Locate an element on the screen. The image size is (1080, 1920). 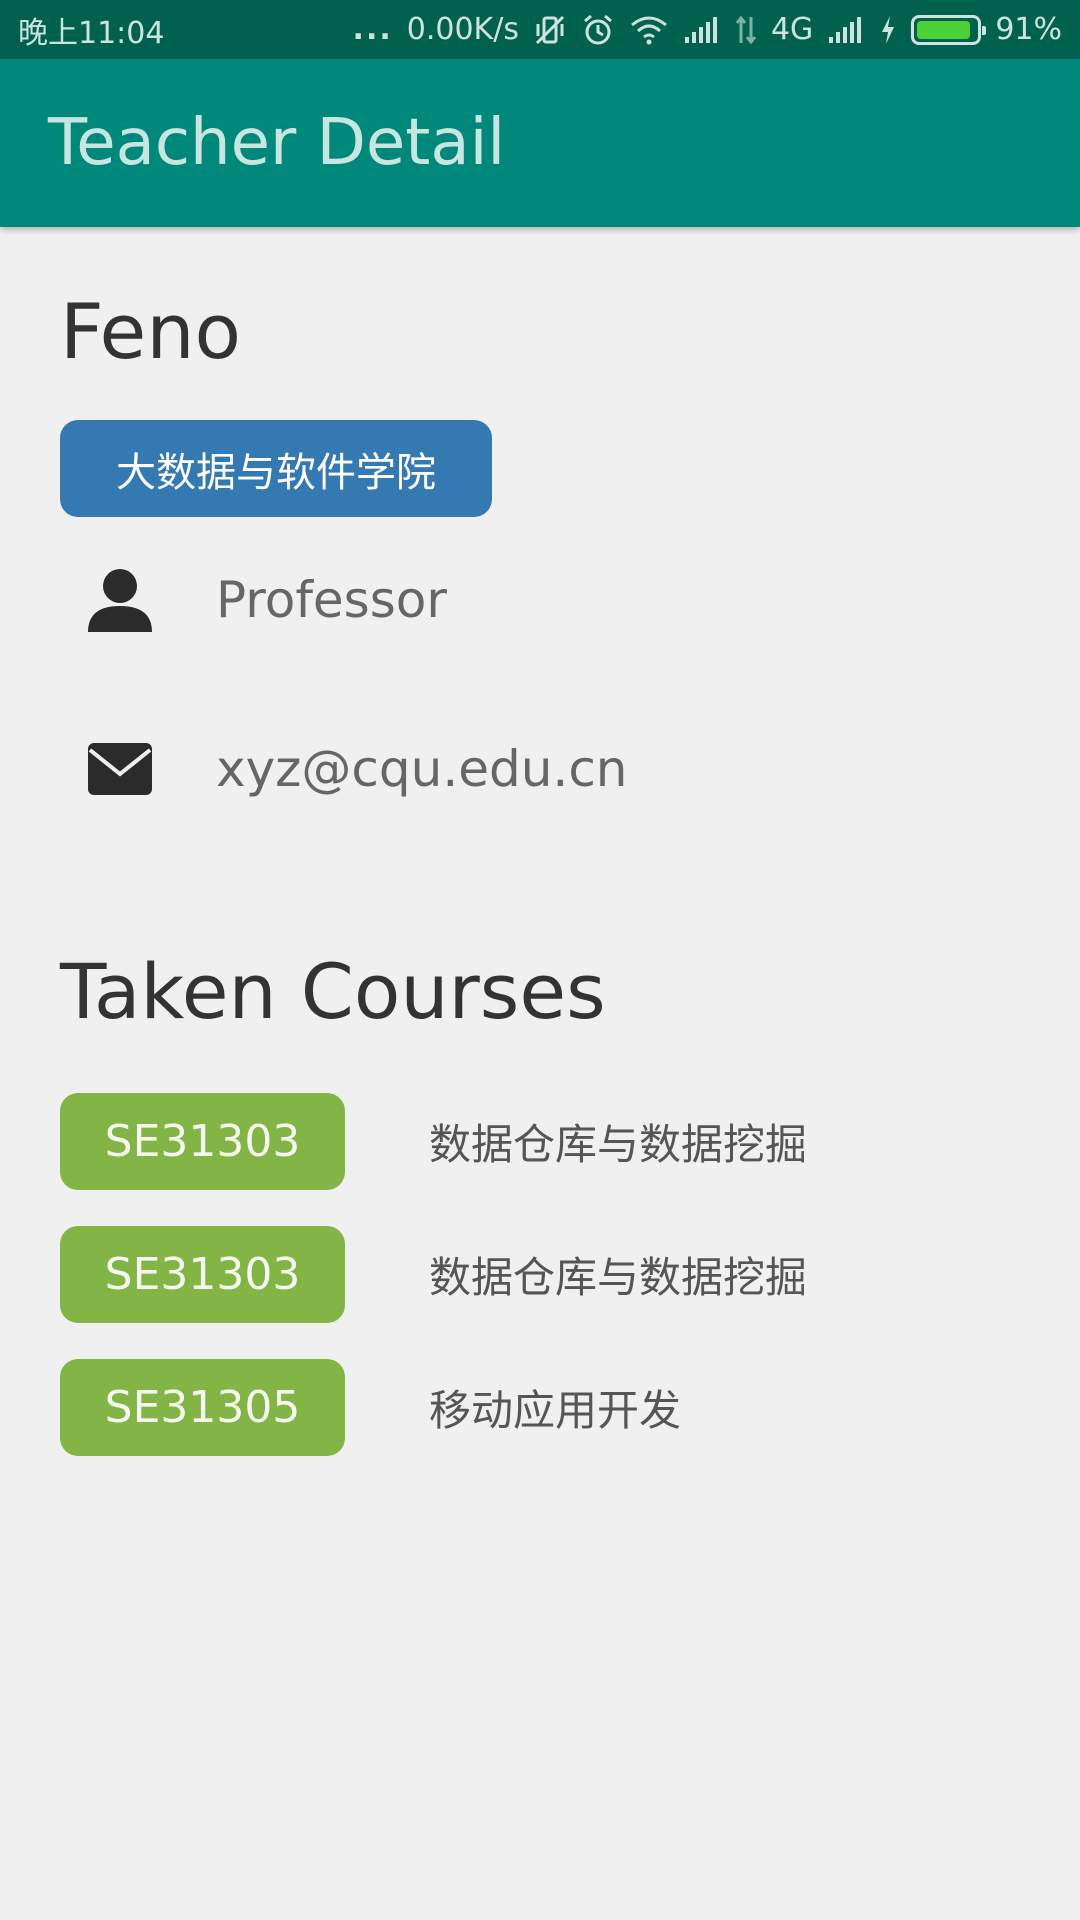
course-name: 移动应用开发 is located at coordinates (555, 1410).